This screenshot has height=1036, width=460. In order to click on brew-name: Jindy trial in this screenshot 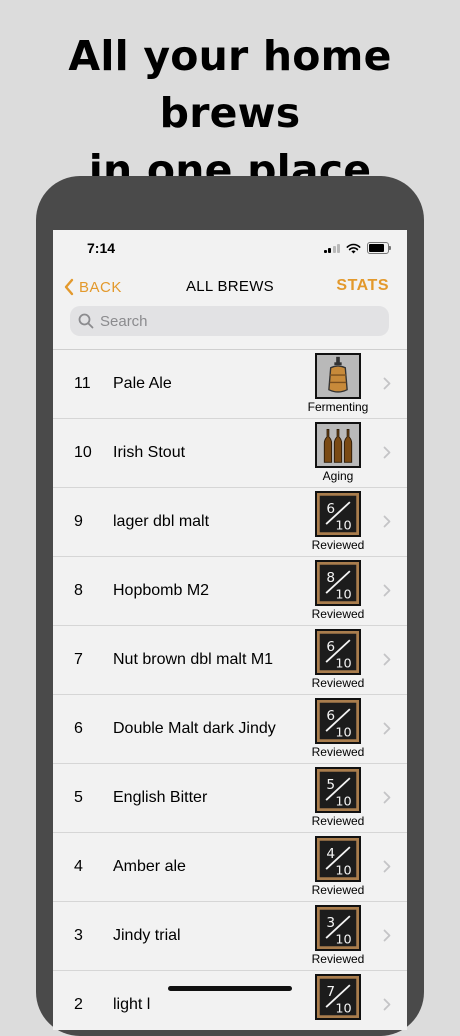, I will do `click(147, 935)`.